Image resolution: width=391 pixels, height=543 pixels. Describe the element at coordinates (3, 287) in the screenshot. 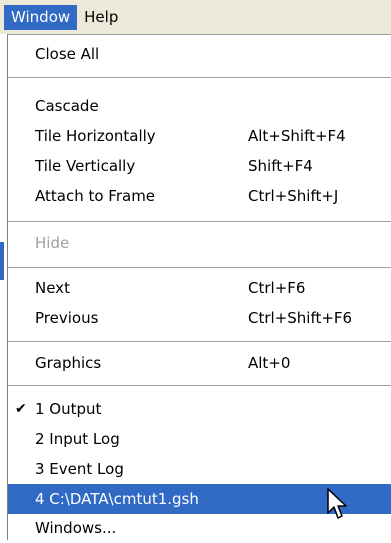

I see `background-window-edge` at that location.